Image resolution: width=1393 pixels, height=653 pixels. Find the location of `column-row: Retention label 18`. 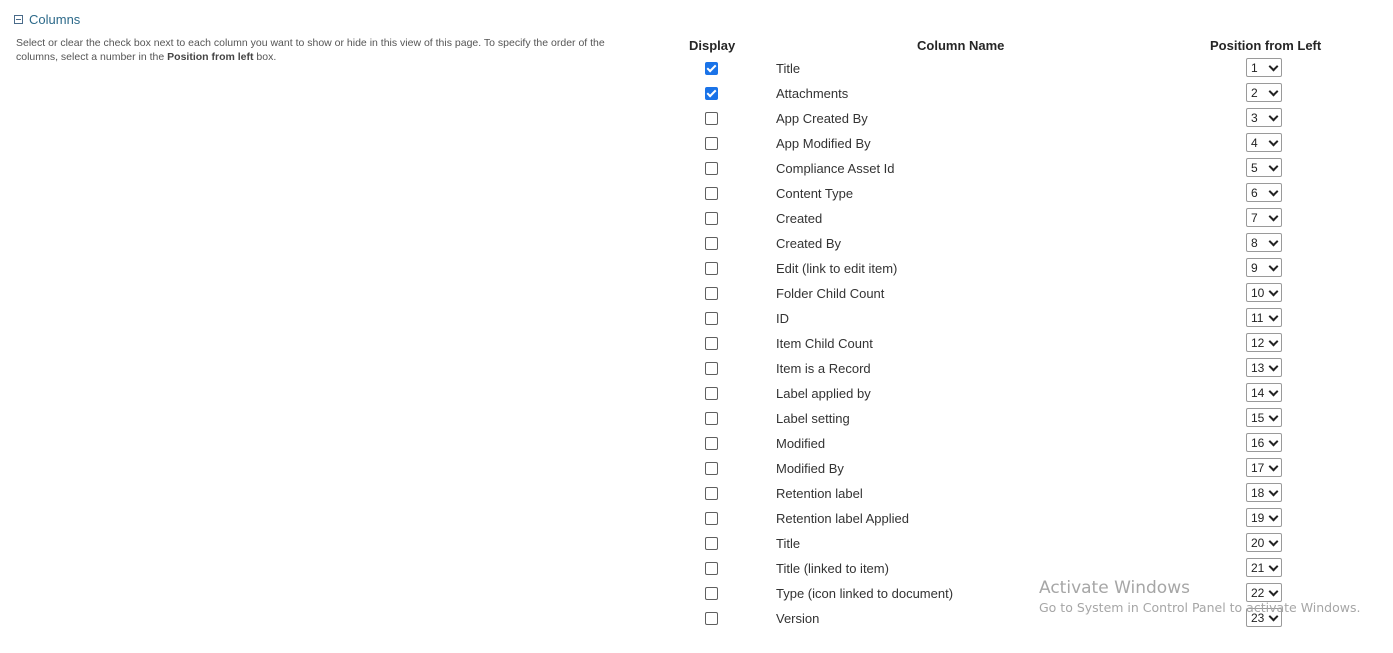

column-row: Retention label 18 is located at coordinates (696, 492).